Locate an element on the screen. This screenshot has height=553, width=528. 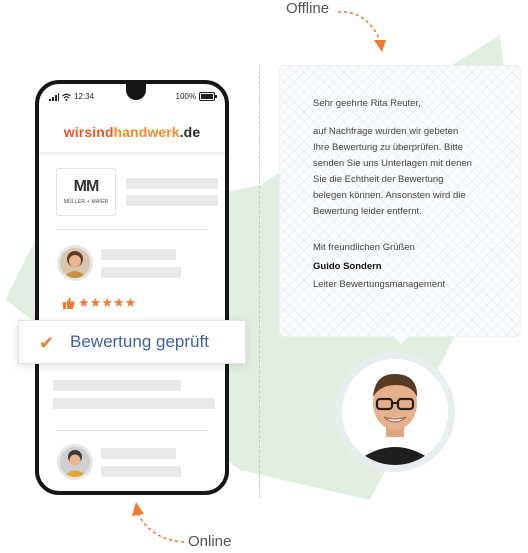
wifi-icon is located at coordinates (66, 97).